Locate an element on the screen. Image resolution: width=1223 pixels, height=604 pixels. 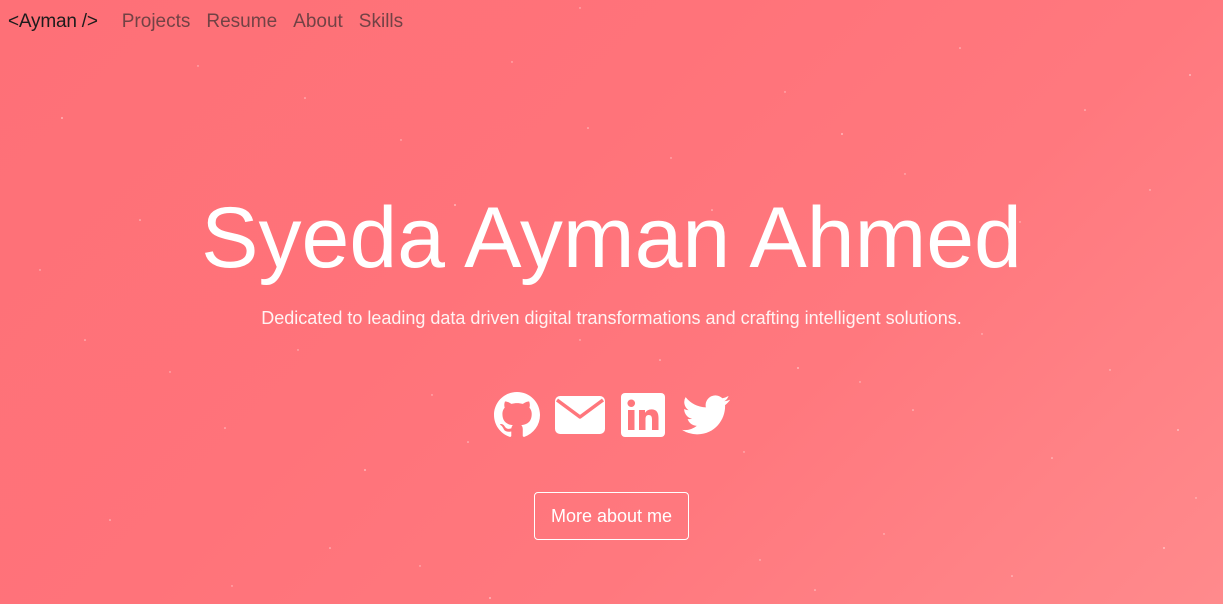
nav-link-resume: Resume is located at coordinates (241, 22).